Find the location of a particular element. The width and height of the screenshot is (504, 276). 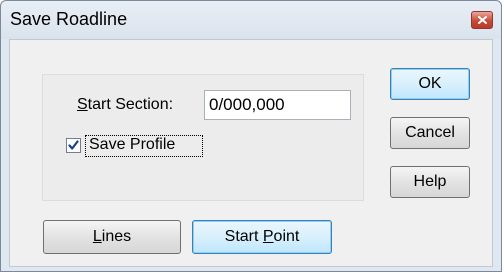

ok-button: OK is located at coordinates (430, 84).